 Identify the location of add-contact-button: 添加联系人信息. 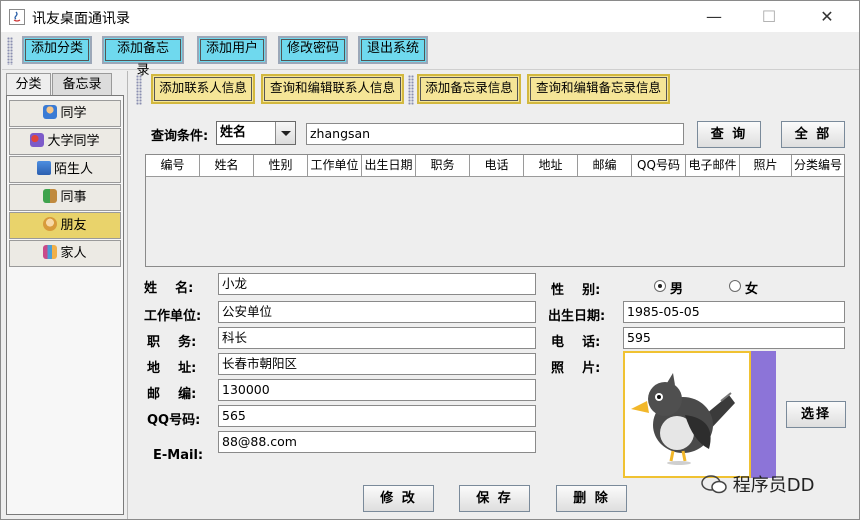
(203, 89).